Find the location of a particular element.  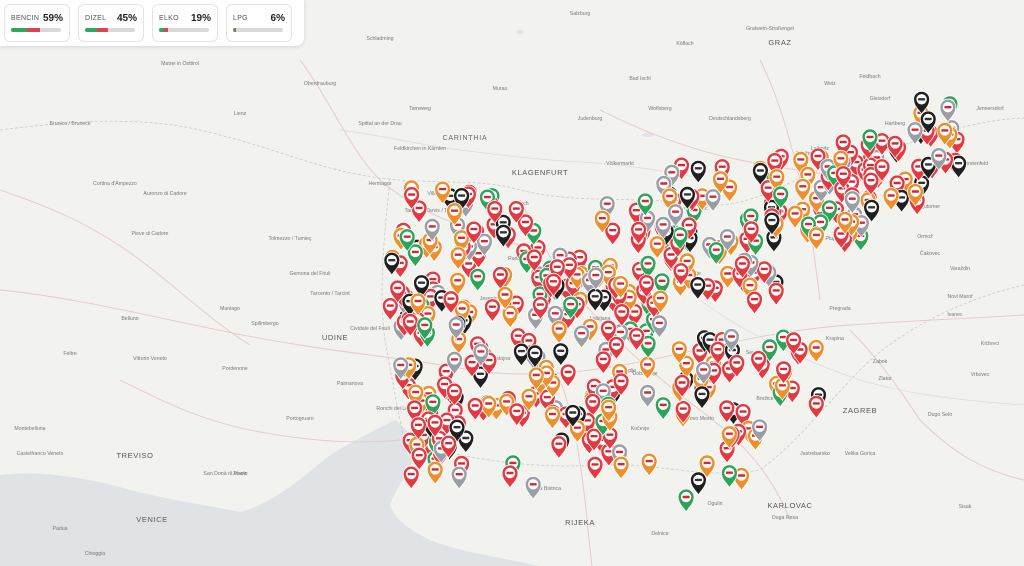

place-label: Köflach is located at coordinates (684, 44).